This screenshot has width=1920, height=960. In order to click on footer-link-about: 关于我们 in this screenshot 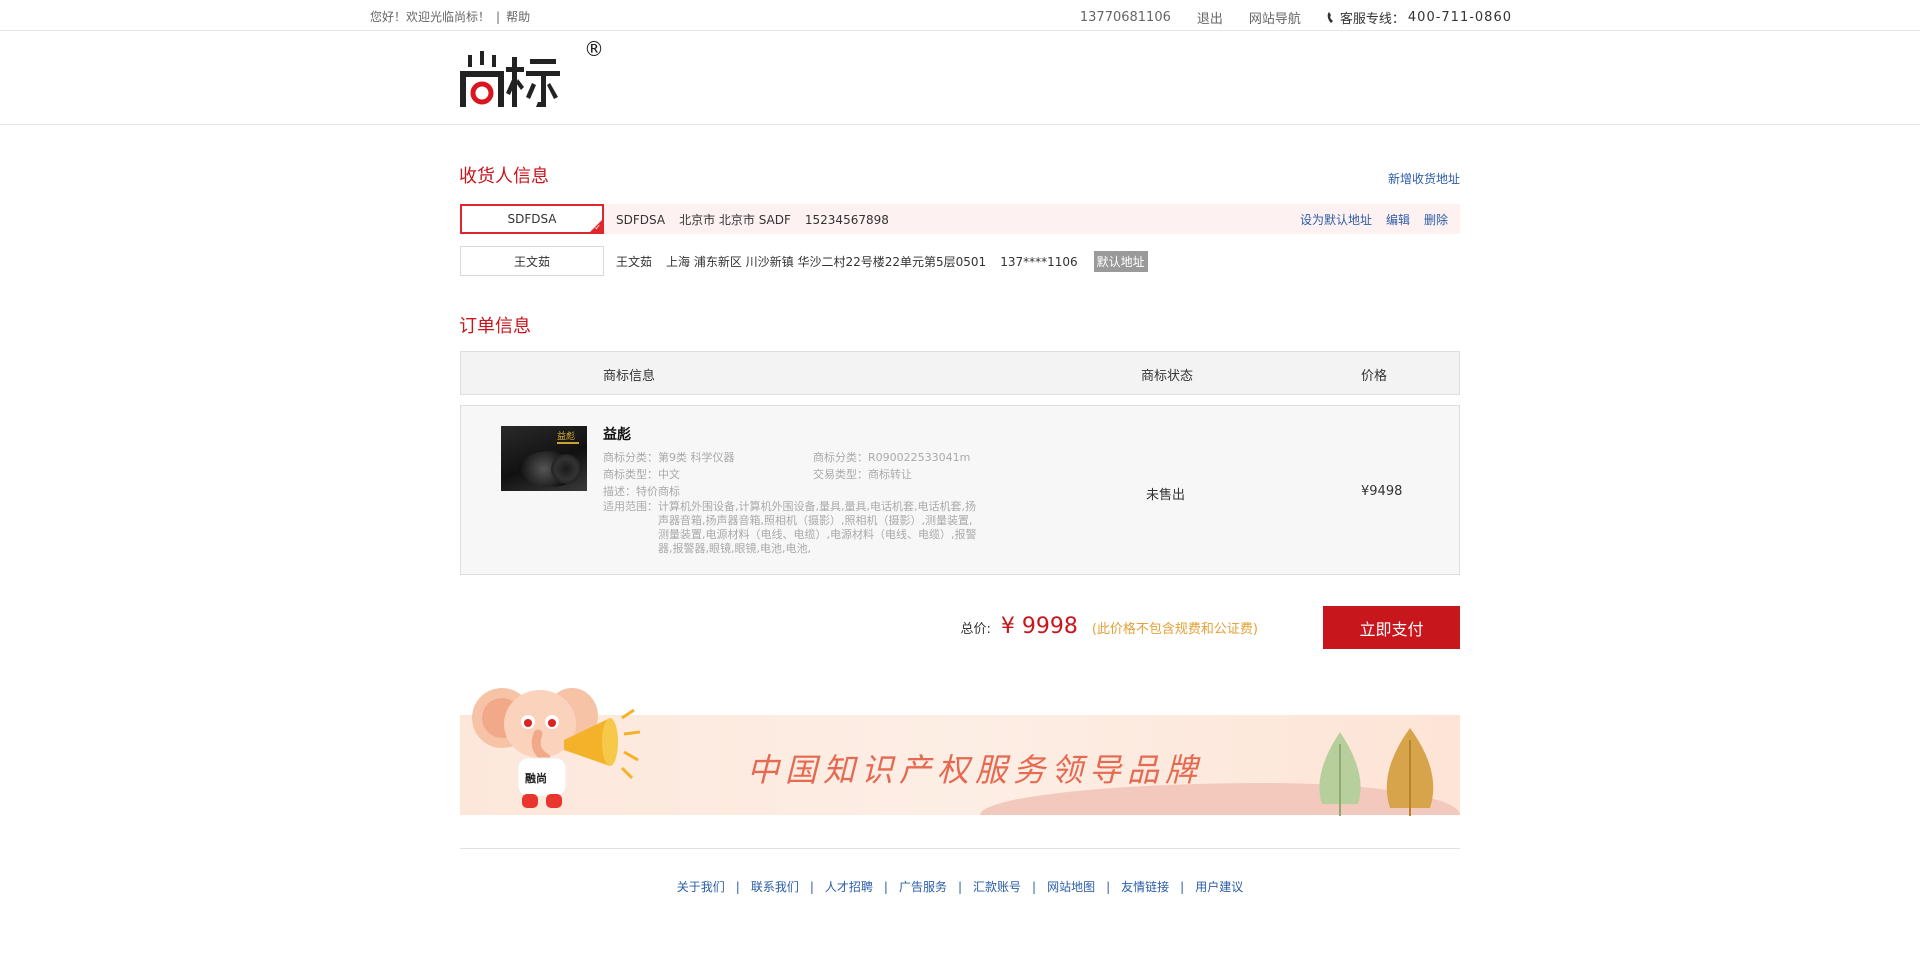, I will do `click(701, 887)`.